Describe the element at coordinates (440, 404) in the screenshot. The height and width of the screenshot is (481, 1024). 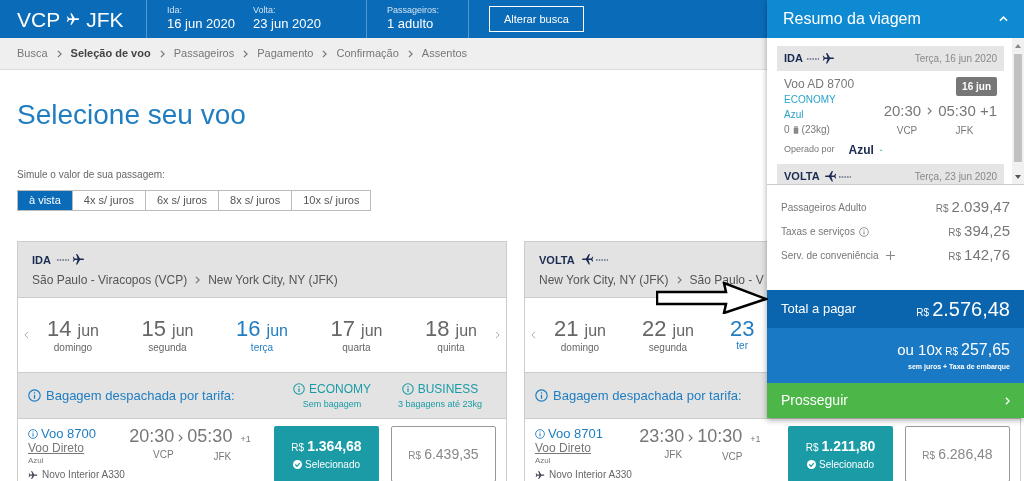
I see `fare-class-note: 3 bagagens até 23kg` at that location.